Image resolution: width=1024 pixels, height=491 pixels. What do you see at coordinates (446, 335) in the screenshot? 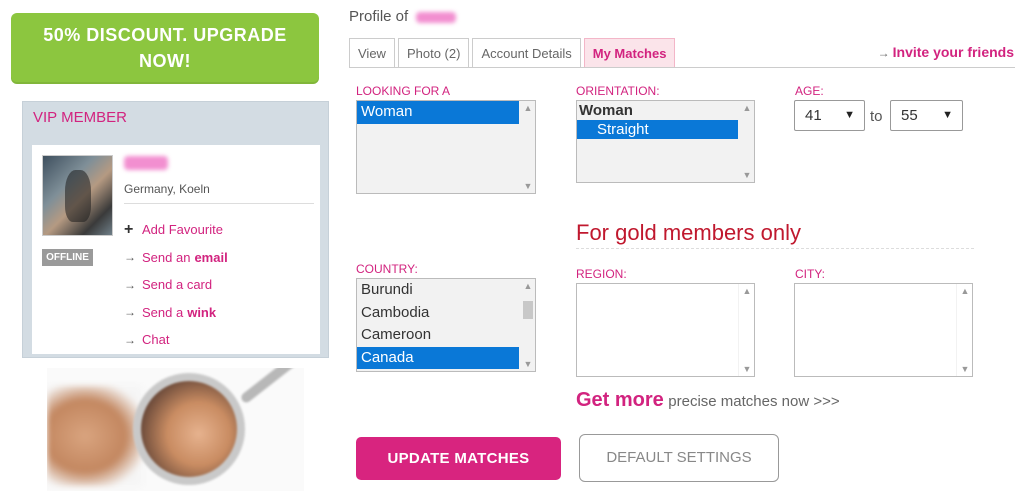
I see `listbox-option: Cameroon` at bounding box center [446, 335].